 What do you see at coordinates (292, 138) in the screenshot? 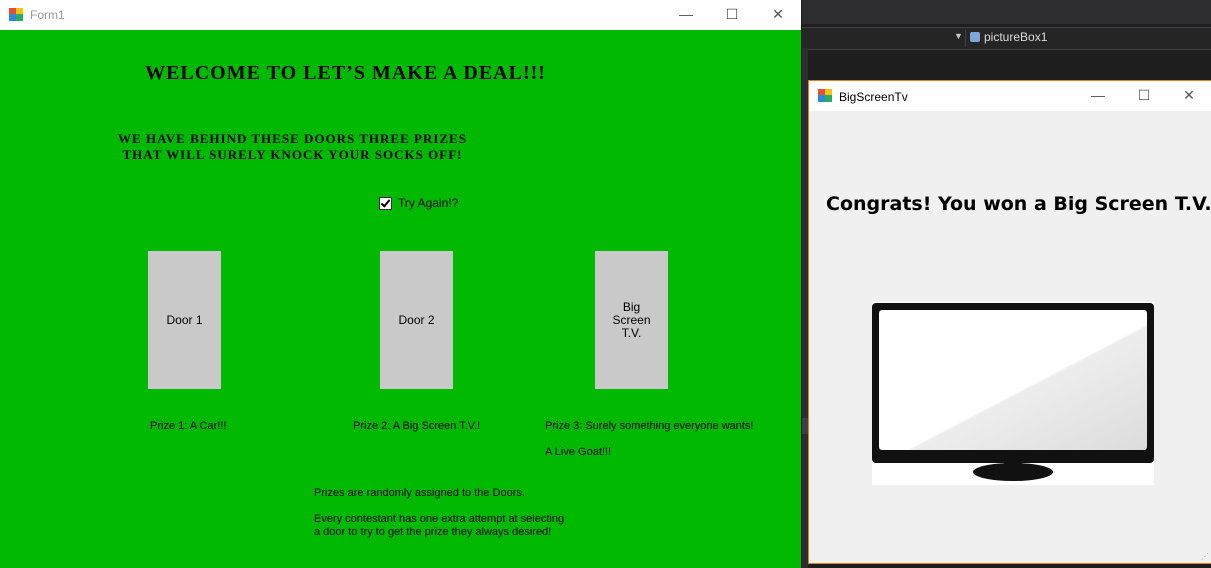
I see `subheading-line-1: WE HAVE BEHIND THESE DOORS THREE PRIZES` at bounding box center [292, 138].